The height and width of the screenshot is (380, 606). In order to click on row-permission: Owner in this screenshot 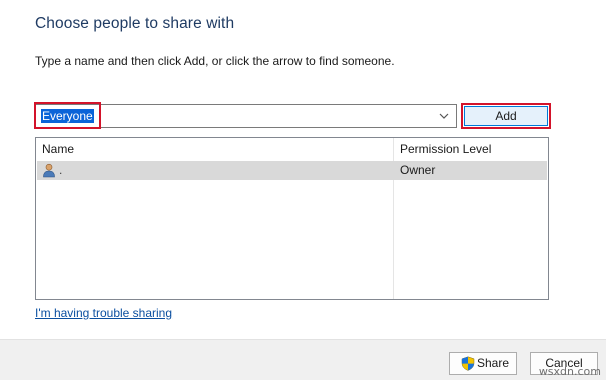, I will do `click(417, 170)`.